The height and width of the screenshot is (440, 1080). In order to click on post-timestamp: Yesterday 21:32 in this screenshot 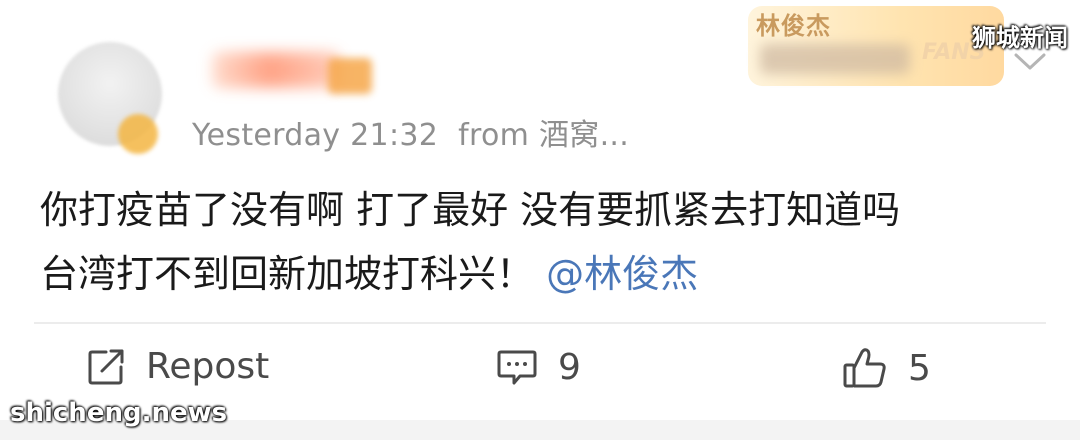, I will do `click(315, 135)`.